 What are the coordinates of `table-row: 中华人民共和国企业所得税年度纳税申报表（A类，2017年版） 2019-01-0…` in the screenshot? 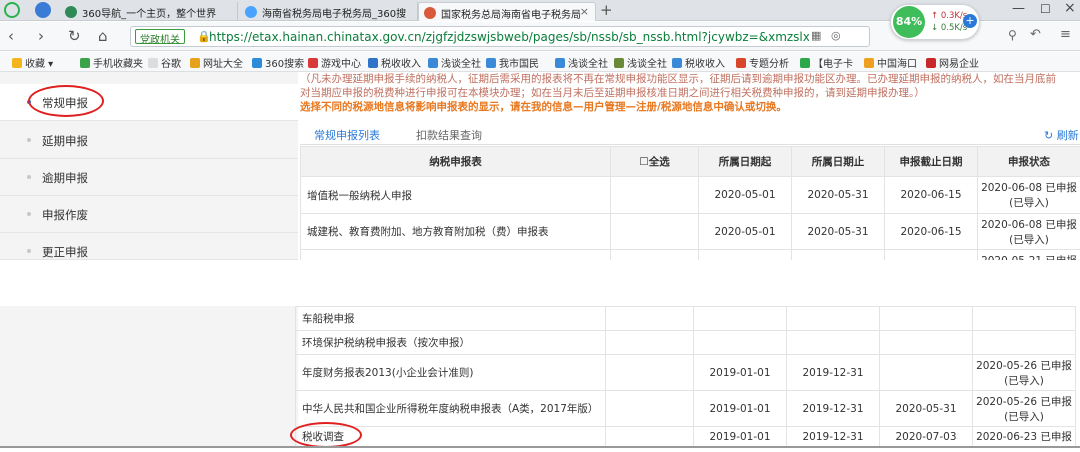 It's located at (685, 408).